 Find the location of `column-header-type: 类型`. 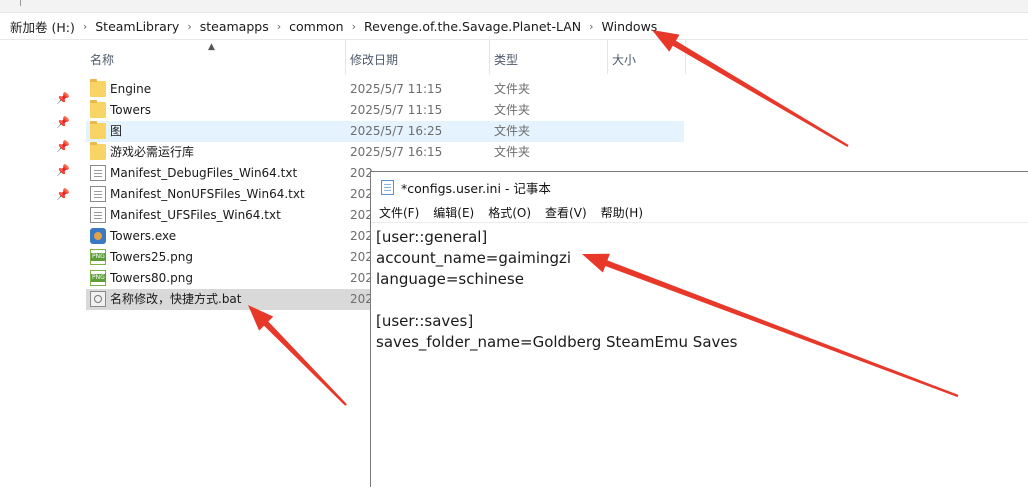

column-header-type: 类型 is located at coordinates (549, 57).